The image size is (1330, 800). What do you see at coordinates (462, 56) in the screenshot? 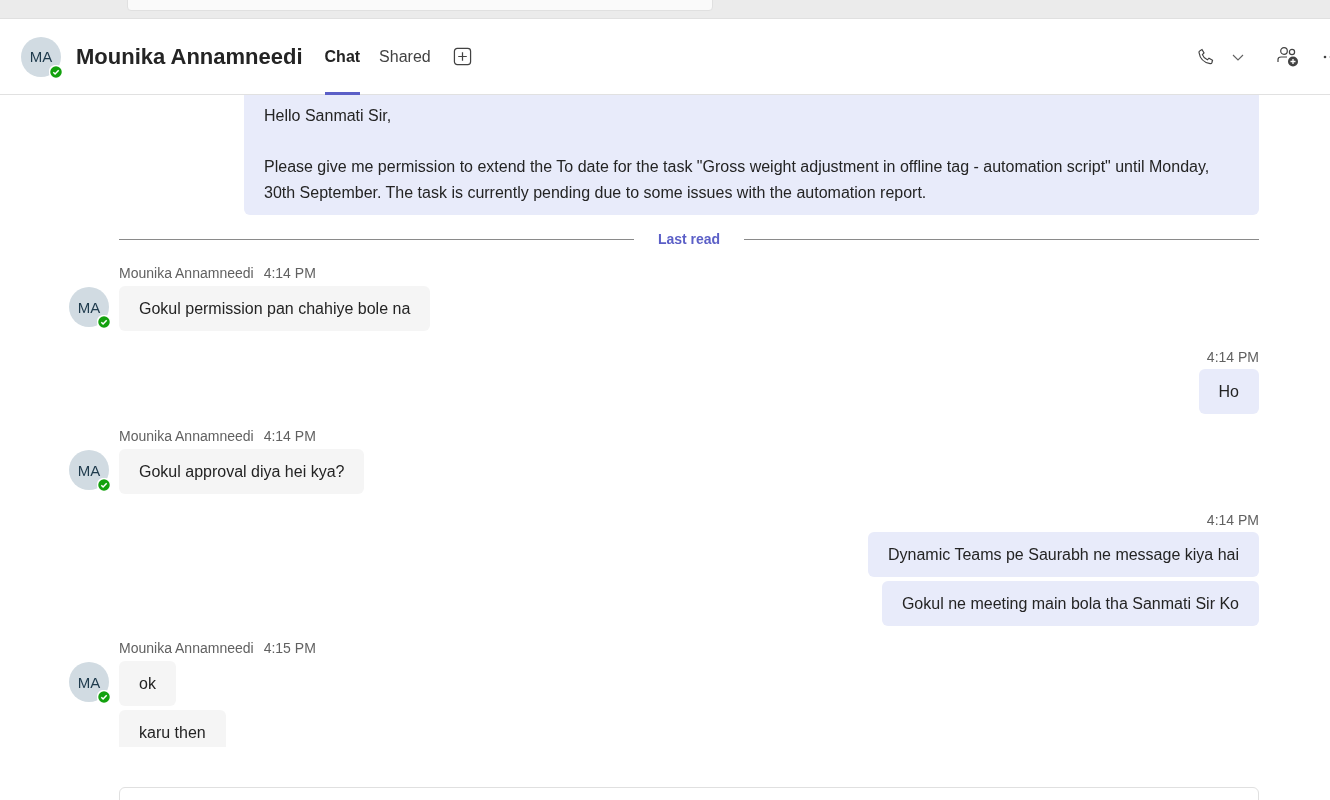
I see `add-tab-icon` at bounding box center [462, 56].